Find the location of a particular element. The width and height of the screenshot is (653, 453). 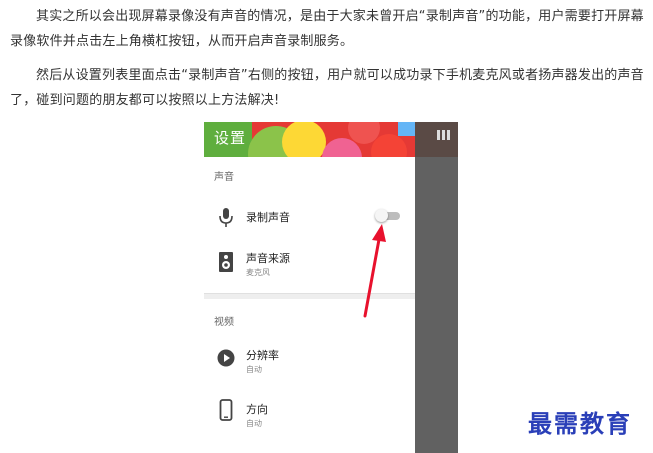

speaker-icon is located at coordinates (226, 262).